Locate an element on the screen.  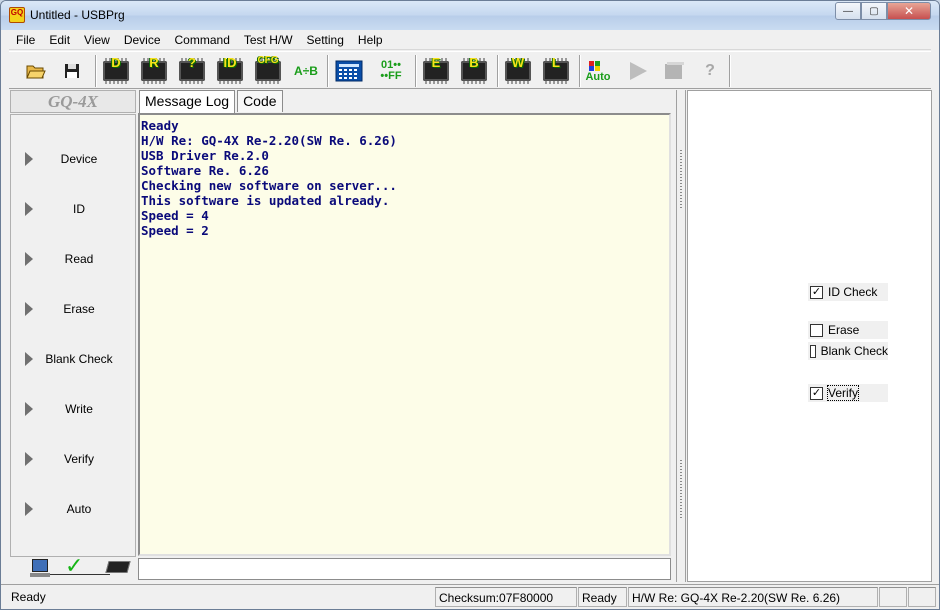
op-device: Device is located at coordinates (73, 159).